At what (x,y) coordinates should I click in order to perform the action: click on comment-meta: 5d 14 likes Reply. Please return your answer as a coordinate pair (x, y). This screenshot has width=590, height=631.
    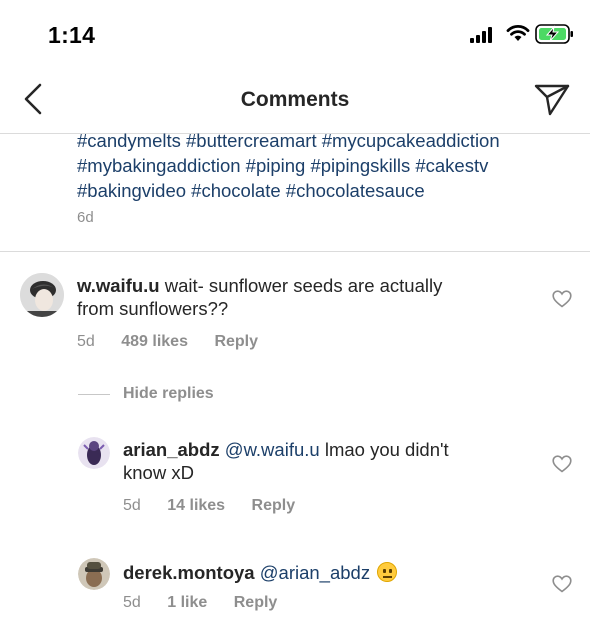
    Looking at the image, I should click on (220, 506).